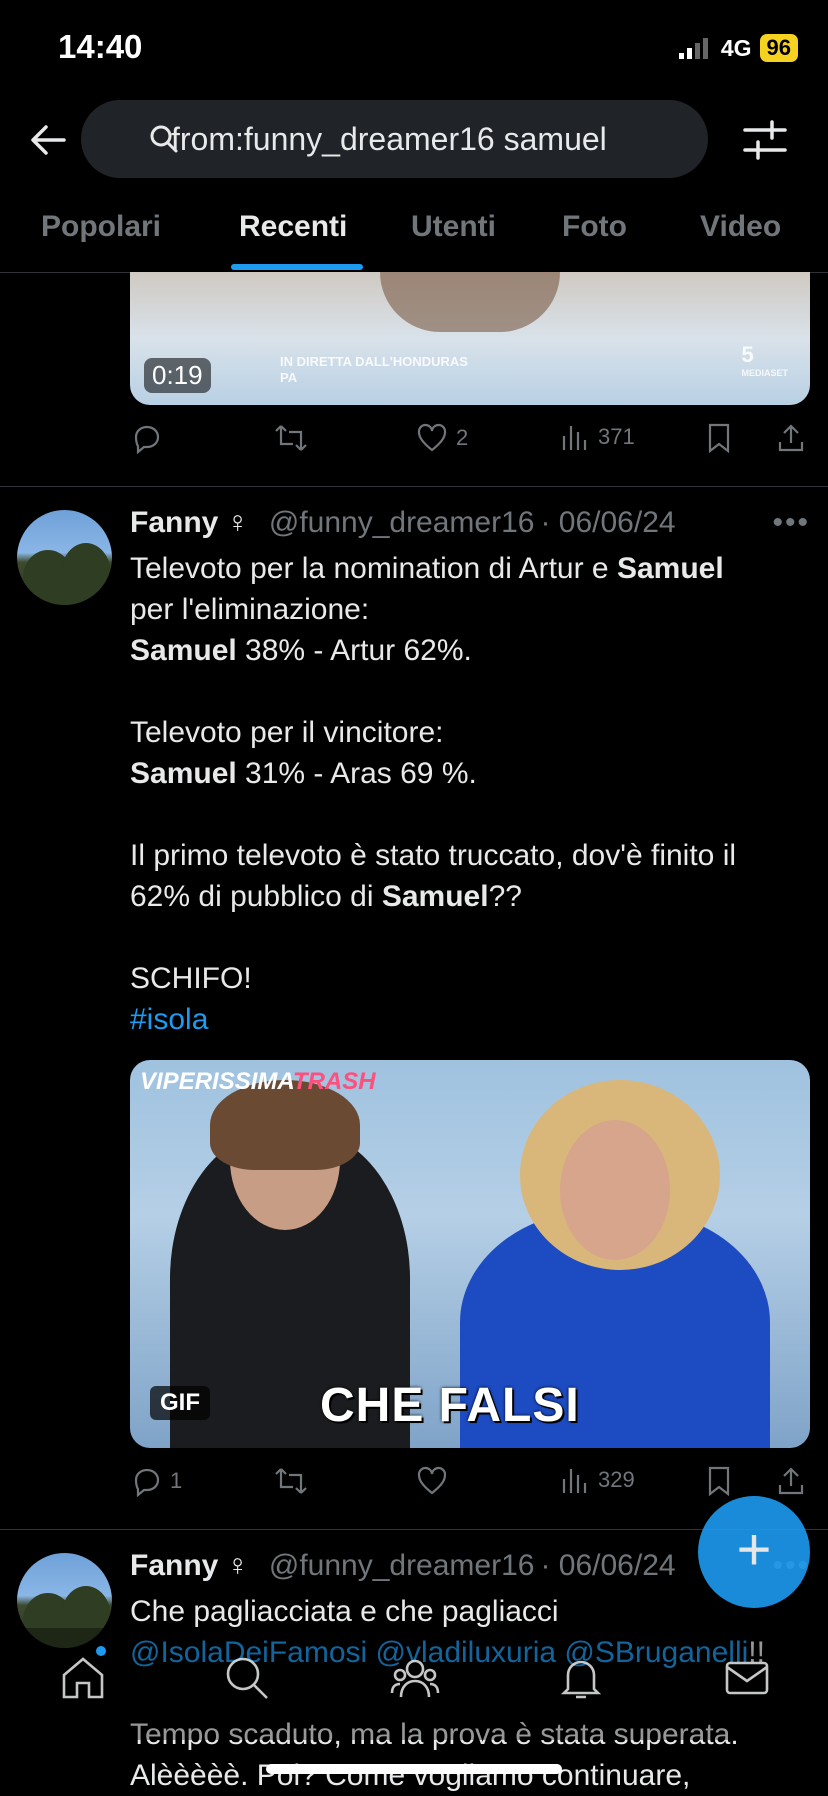 The width and height of the screenshot is (828, 1796). Describe the element at coordinates (450, 1405) in the screenshot. I see `gif-caption: CHE FALSI` at that location.